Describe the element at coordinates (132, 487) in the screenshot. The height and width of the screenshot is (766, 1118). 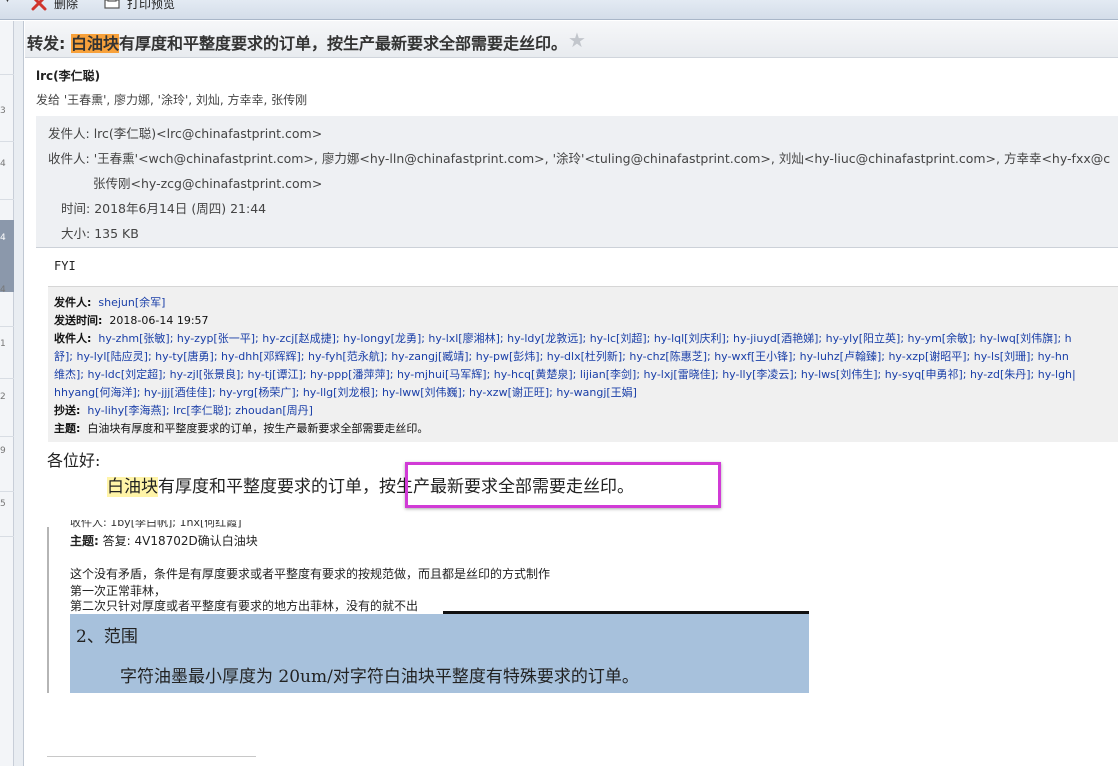
I see `main-highlight: 白油块` at that location.